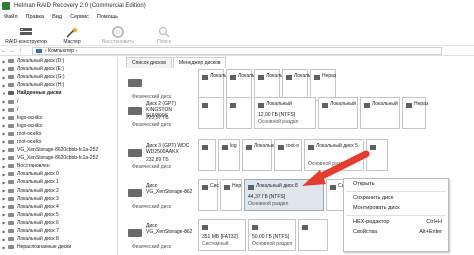 This screenshot has height=255, width=474. Describe the element at coordinates (118, 32) in the screenshot. I see `lifebuoy-icon` at that location.